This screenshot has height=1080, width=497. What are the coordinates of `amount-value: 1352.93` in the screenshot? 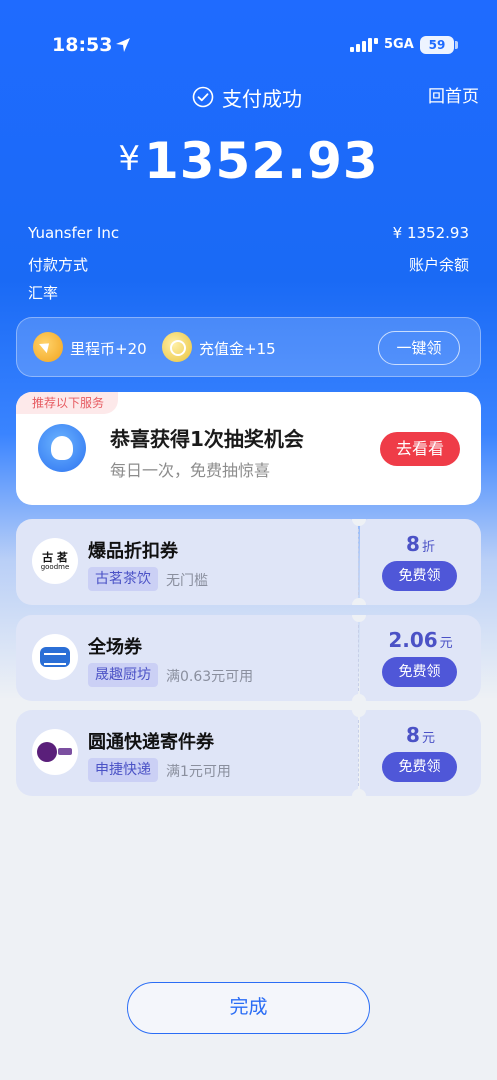 It's located at (261, 161).